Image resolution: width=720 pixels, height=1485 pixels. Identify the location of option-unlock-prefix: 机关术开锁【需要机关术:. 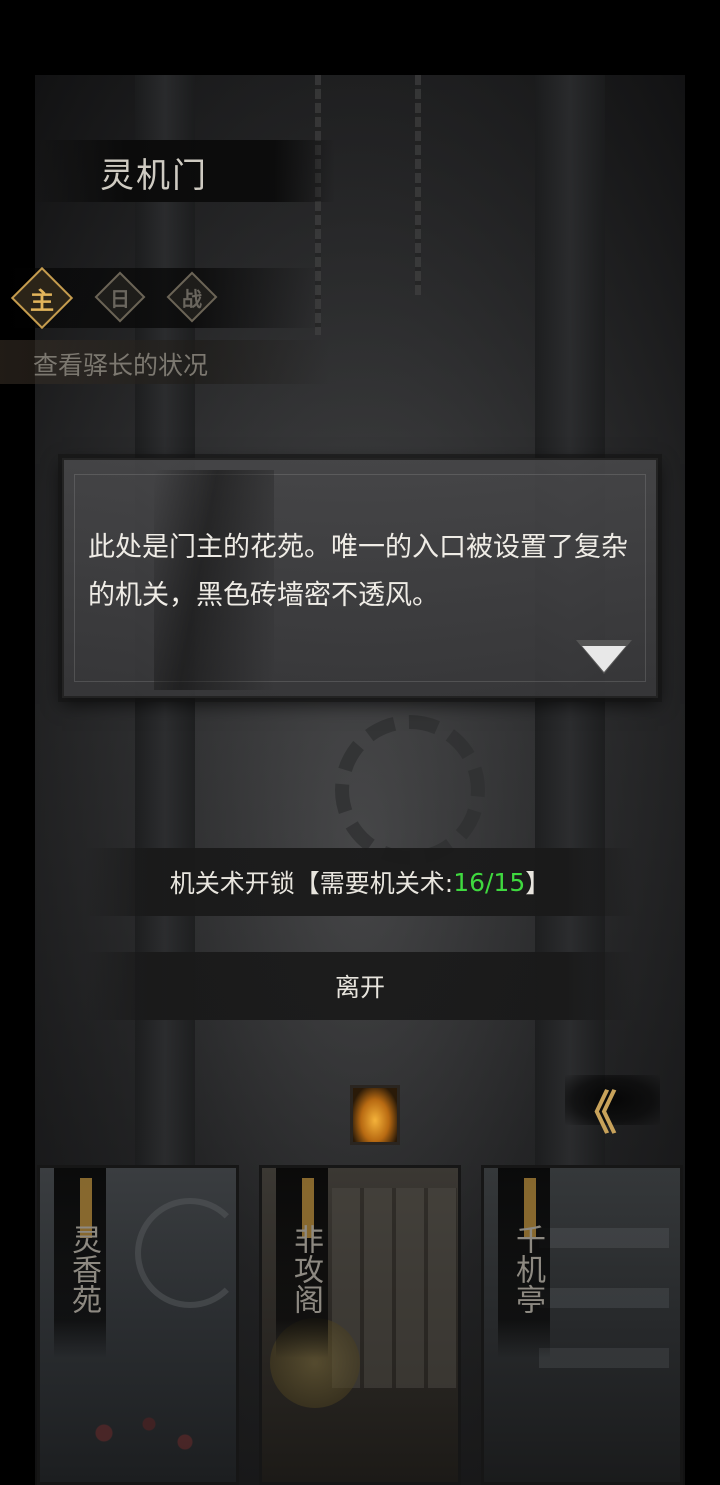
(311, 883).